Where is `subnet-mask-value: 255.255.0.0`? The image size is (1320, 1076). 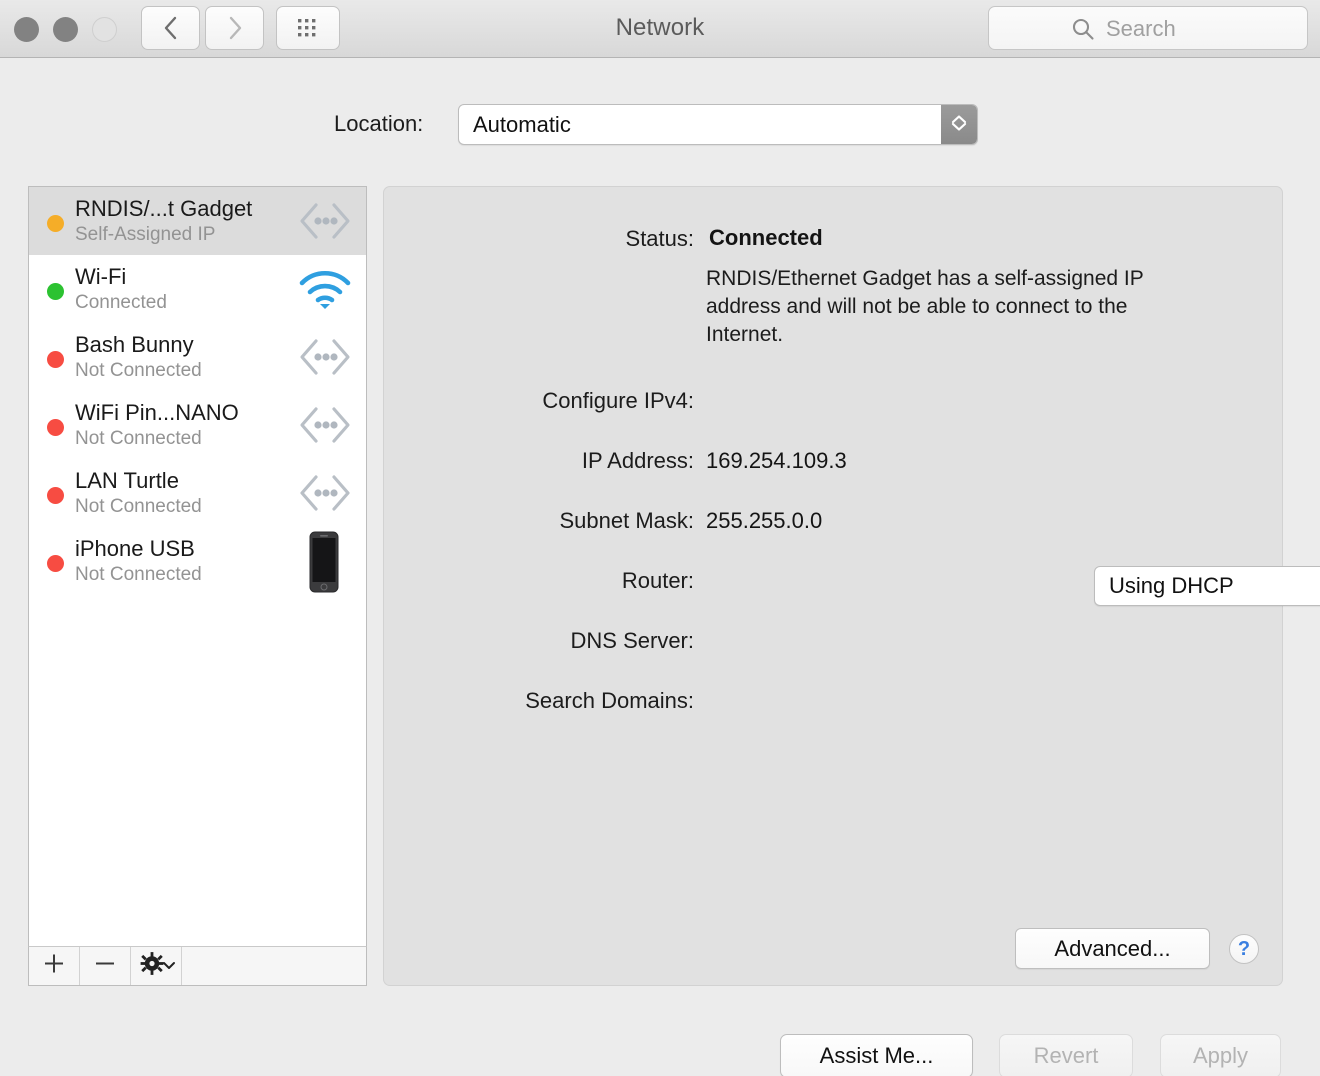
subnet-mask-value: 255.255.0.0 is located at coordinates (764, 520).